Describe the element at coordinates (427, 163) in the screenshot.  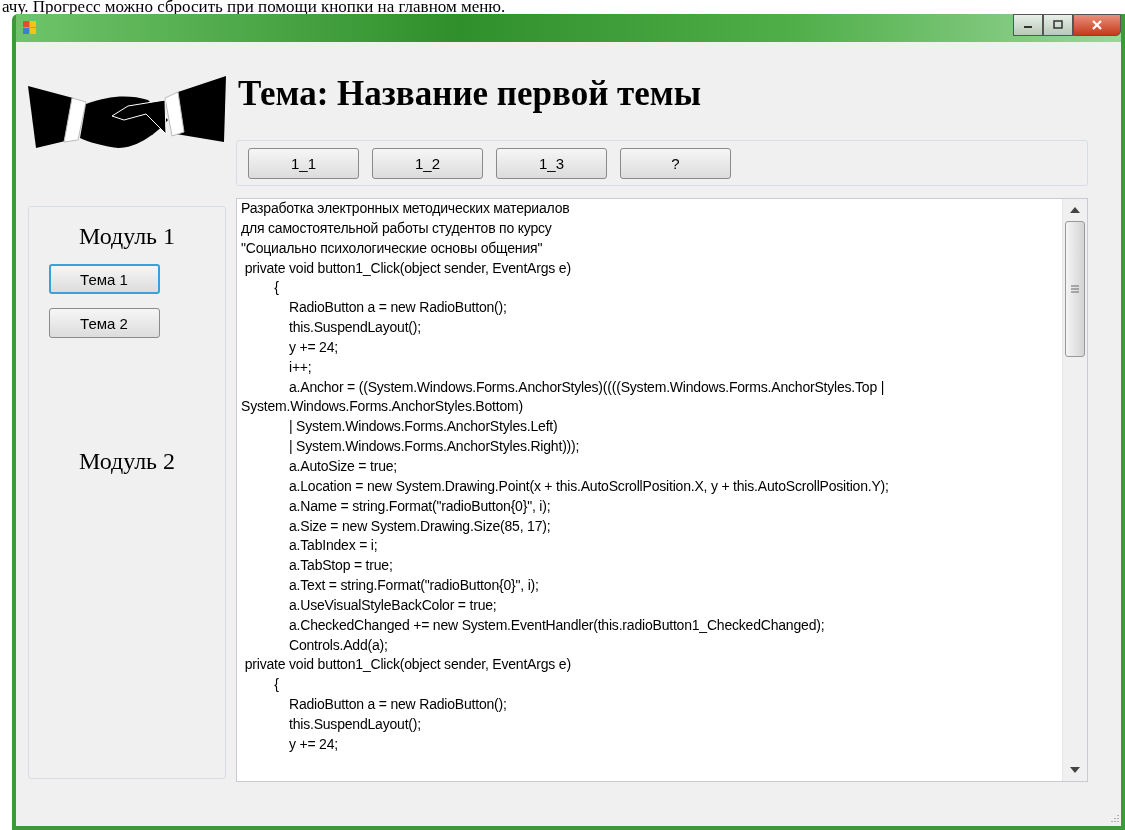
I see `subtopic-button: 1_2` at that location.